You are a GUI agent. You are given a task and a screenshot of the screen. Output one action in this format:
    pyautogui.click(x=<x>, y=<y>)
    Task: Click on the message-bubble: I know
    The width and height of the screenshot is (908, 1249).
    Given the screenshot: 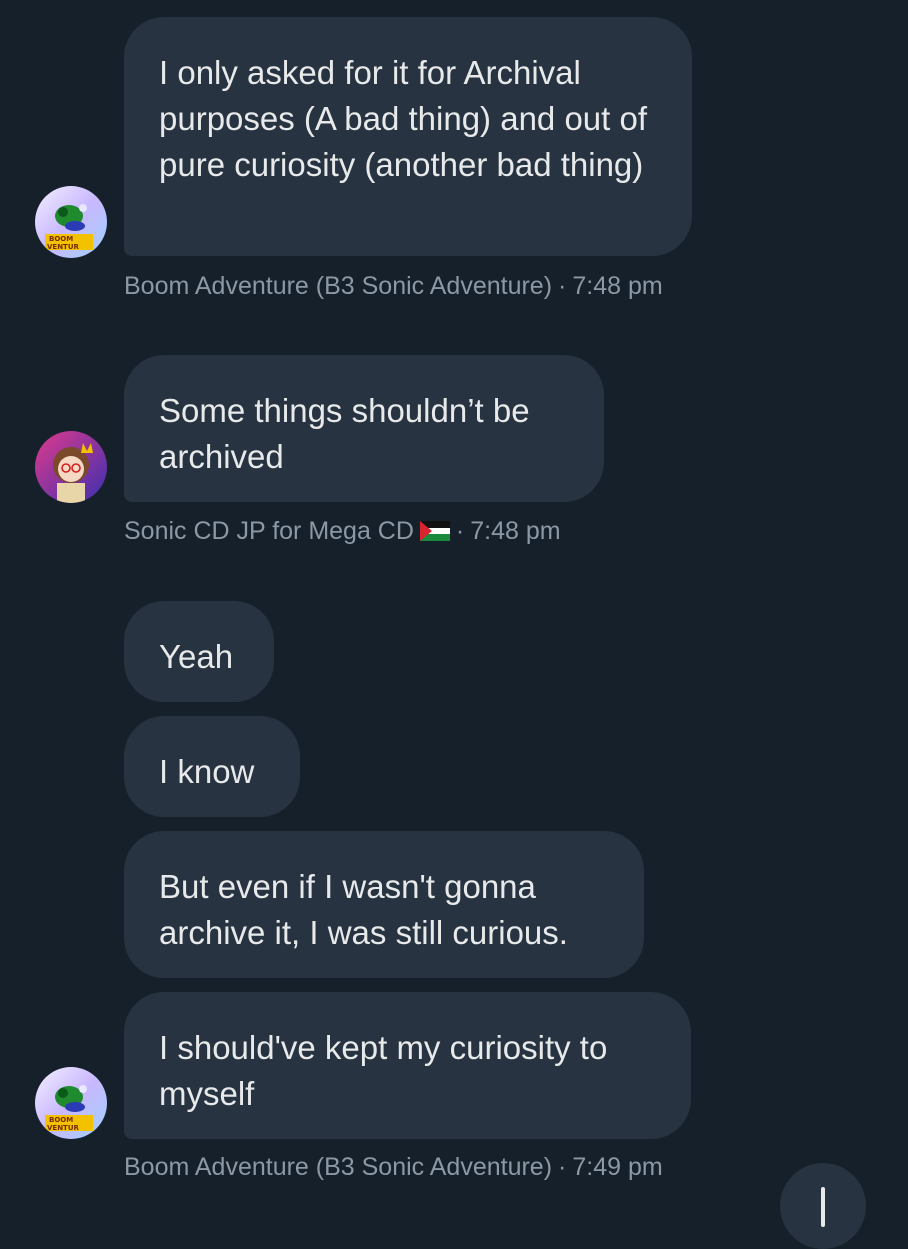 What is the action you would take?
    pyautogui.click(x=212, y=766)
    